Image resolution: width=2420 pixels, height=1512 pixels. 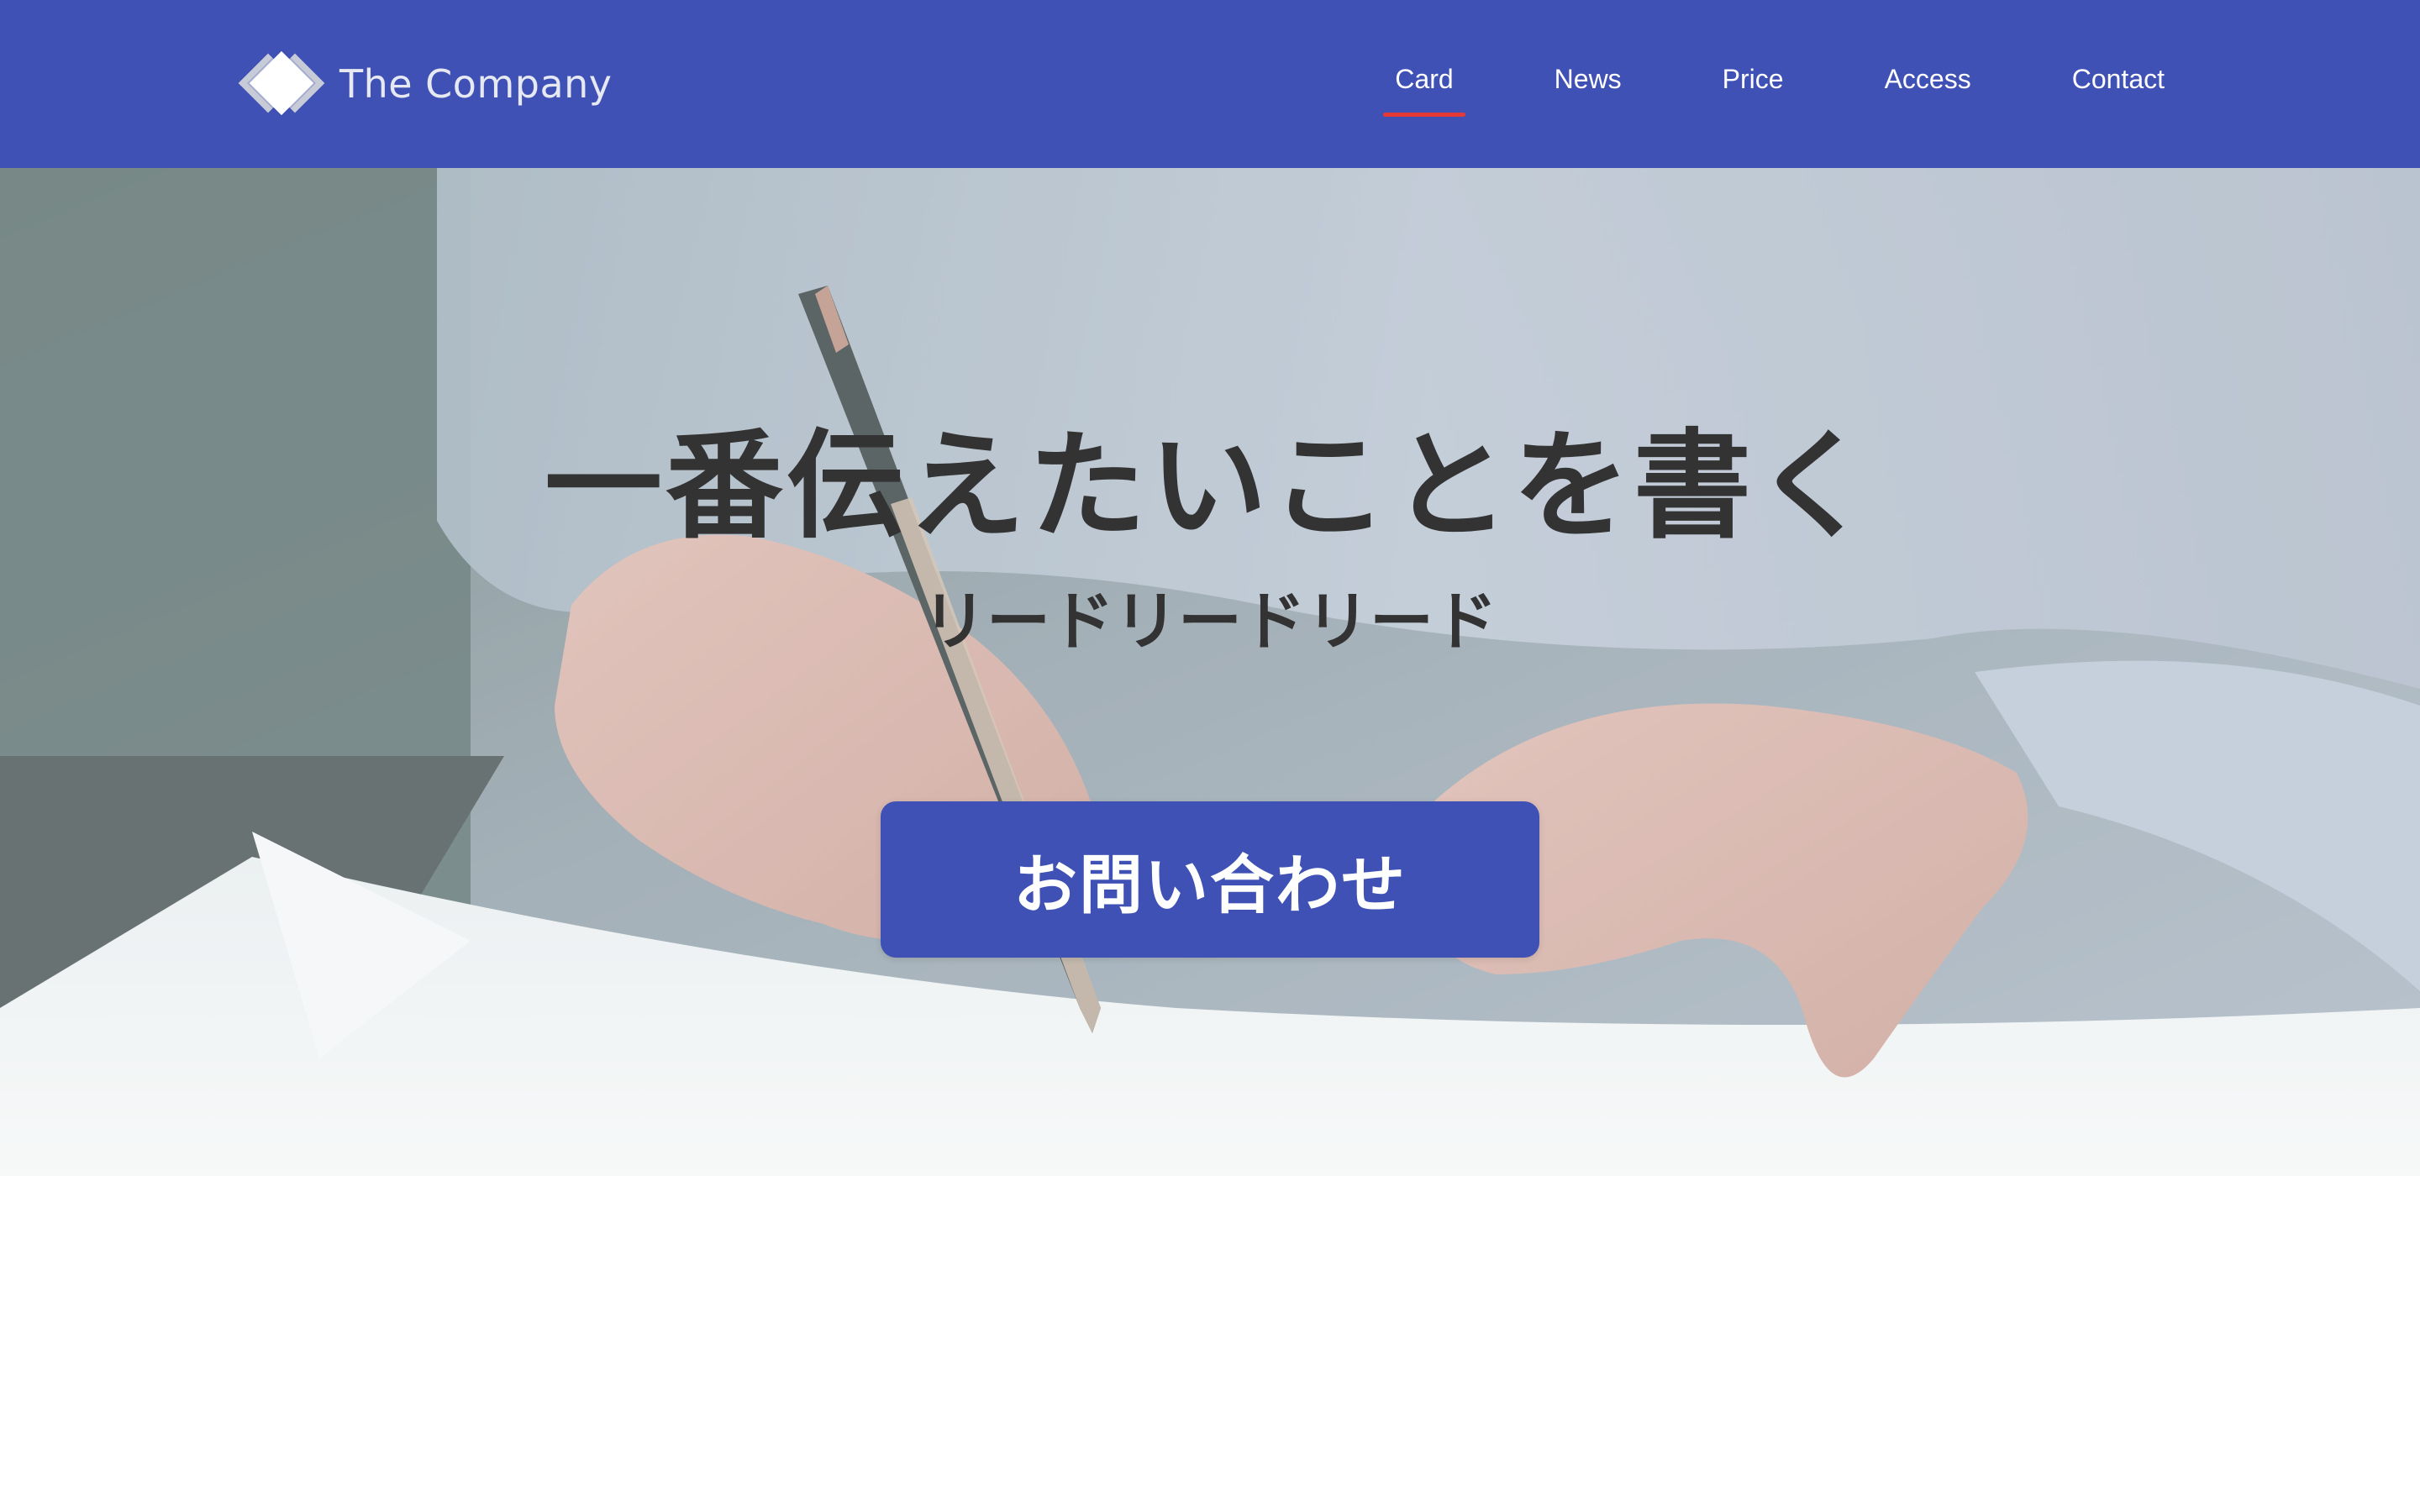 I want to click on nav-item-card: Card, so click(x=1424, y=83).